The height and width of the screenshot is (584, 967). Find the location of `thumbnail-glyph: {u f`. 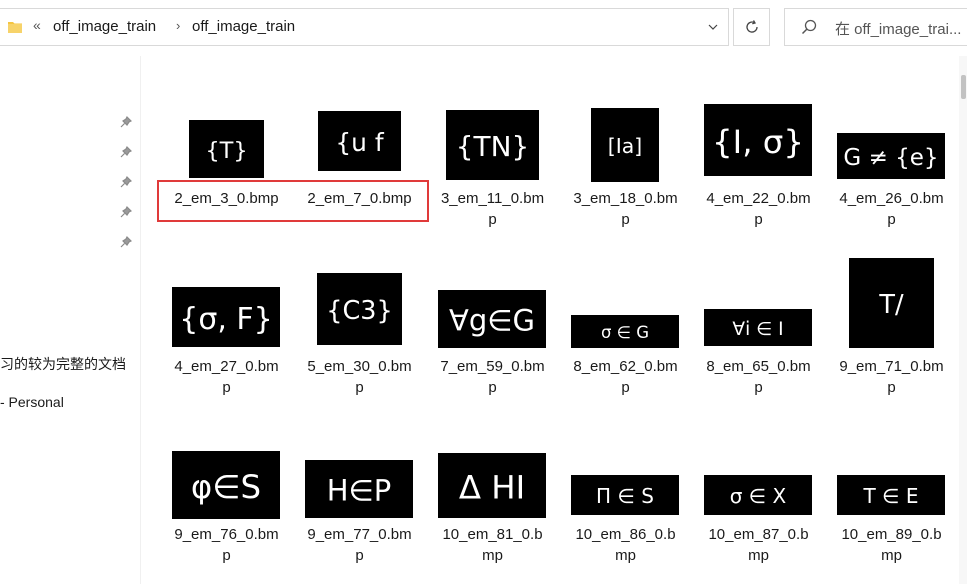

thumbnail-glyph: {u f is located at coordinates (360, 142).